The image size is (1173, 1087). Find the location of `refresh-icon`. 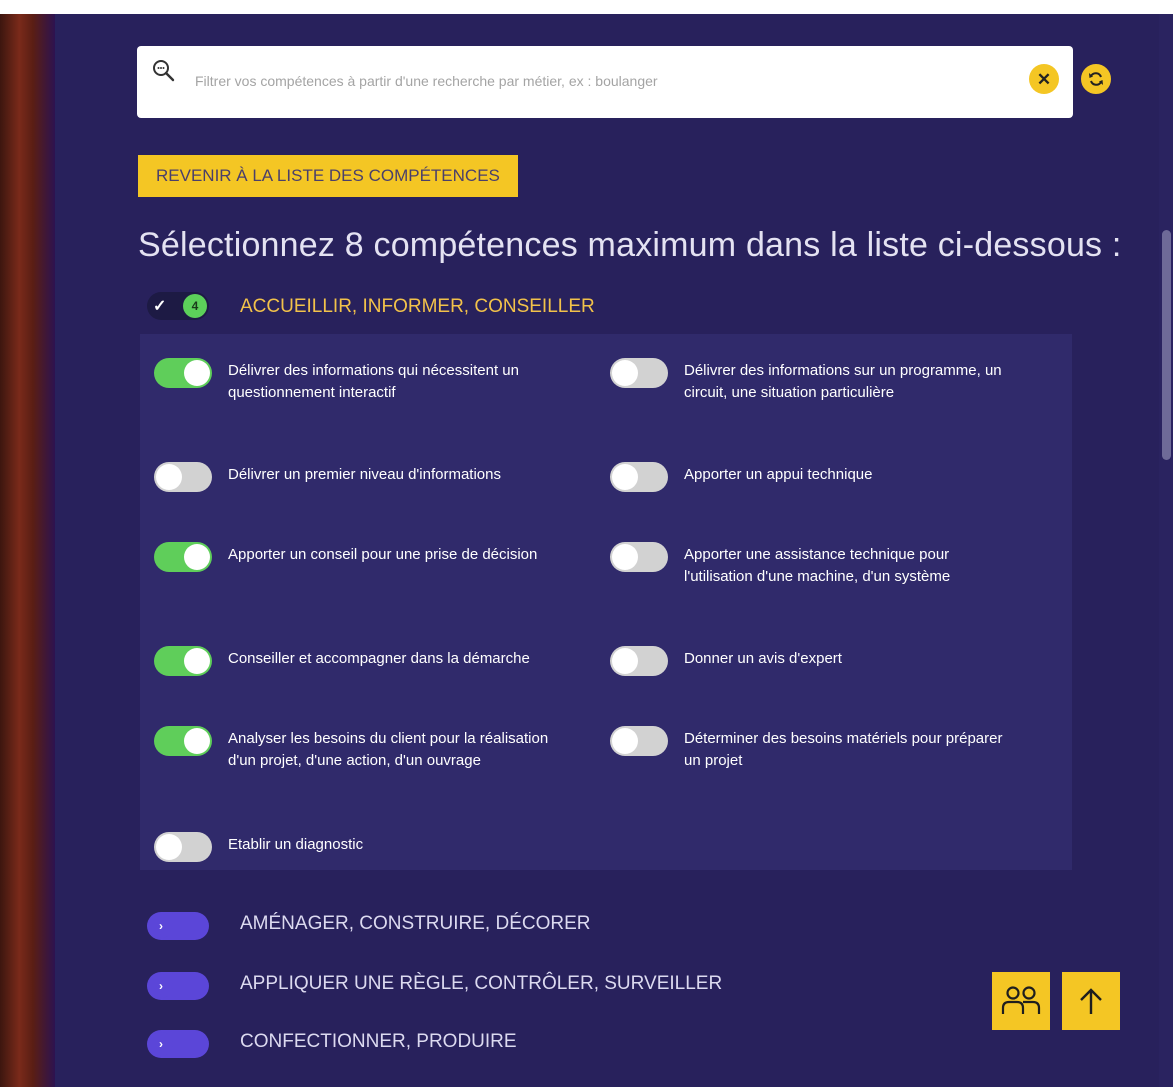

refresh-icon is located at coordinates (1096, 79).